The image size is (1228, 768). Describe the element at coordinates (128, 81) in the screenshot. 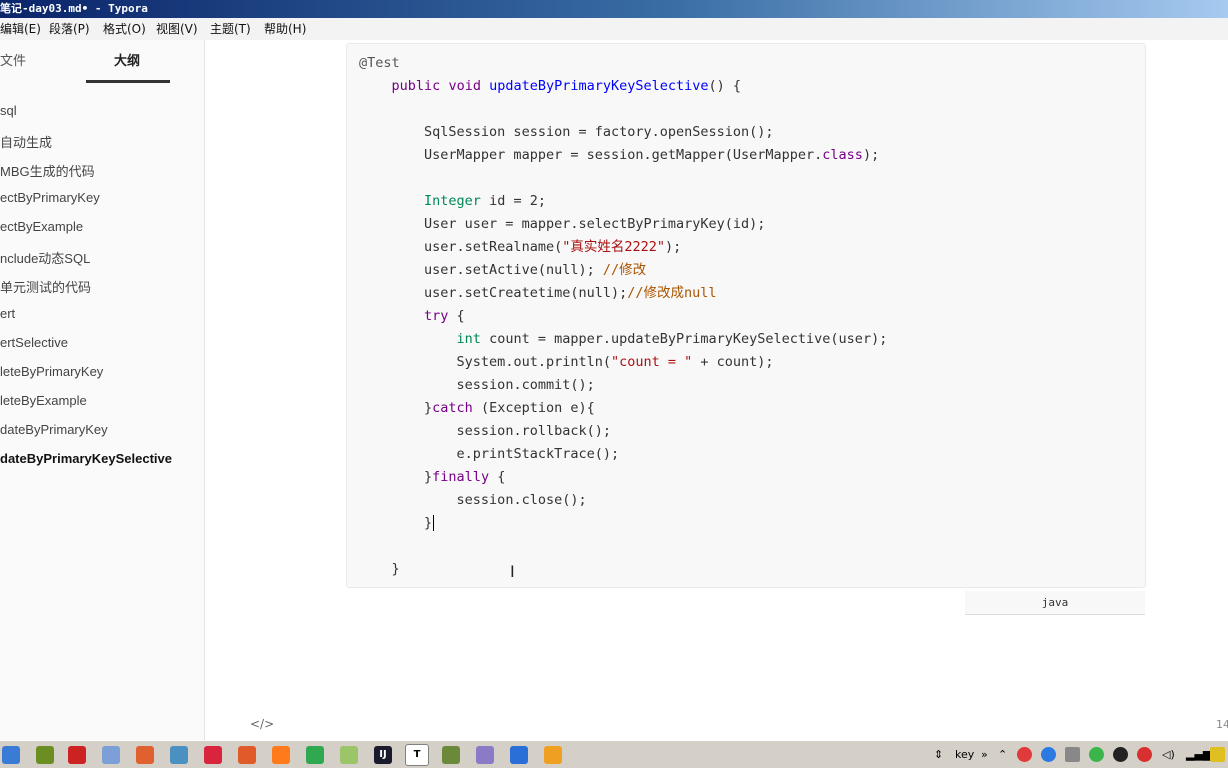

I see `active-tab-indicator` at that location.